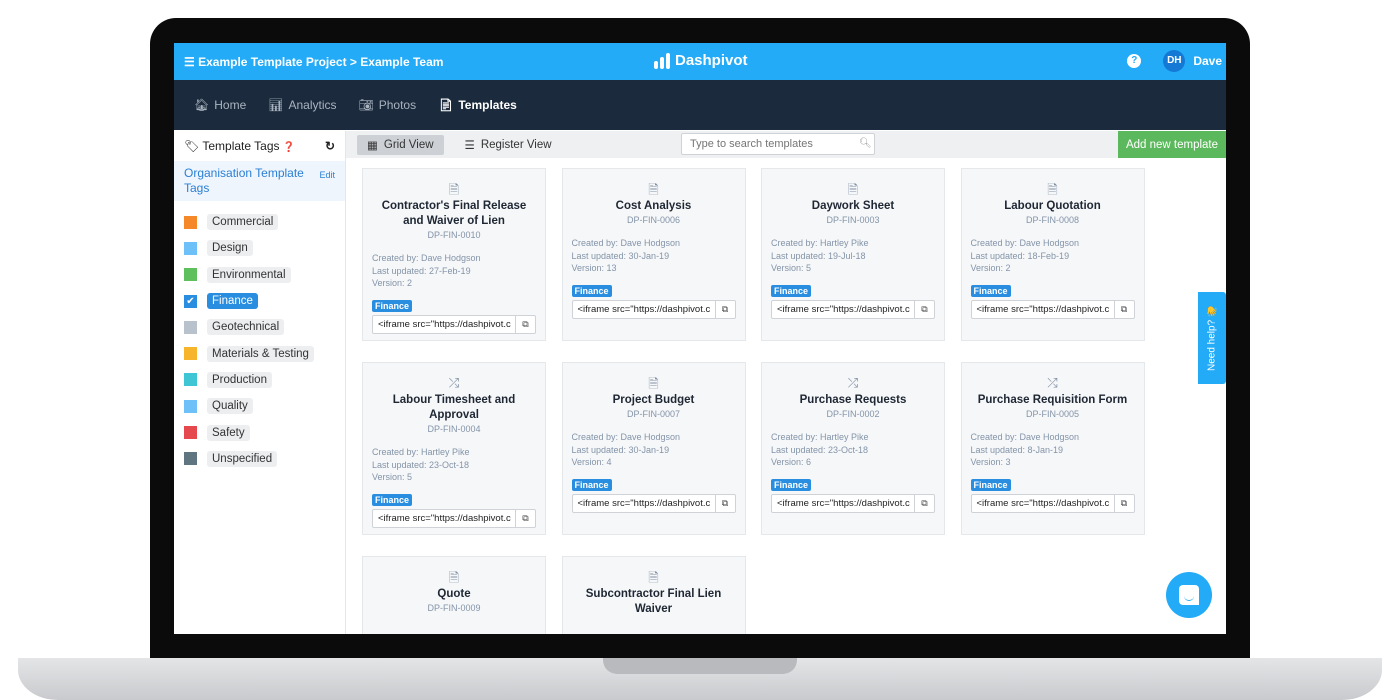  Describe the element at coordinates (302, 105) in the screenshot. I see `nav-analytics: 📊︎ Analytics` at that location.